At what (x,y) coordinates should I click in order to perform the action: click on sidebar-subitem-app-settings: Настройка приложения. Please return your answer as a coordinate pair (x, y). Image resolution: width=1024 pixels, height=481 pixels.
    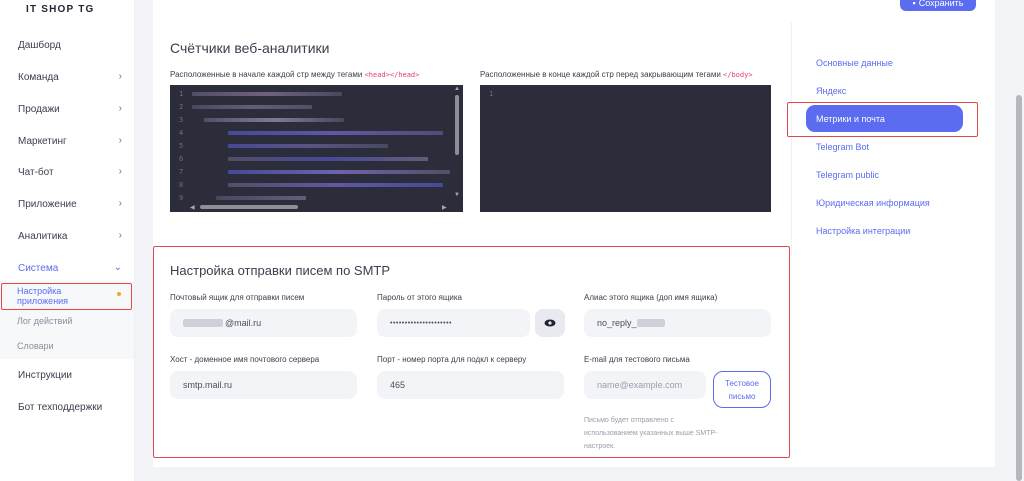
    Looking at the image, I should click on (62, 296).